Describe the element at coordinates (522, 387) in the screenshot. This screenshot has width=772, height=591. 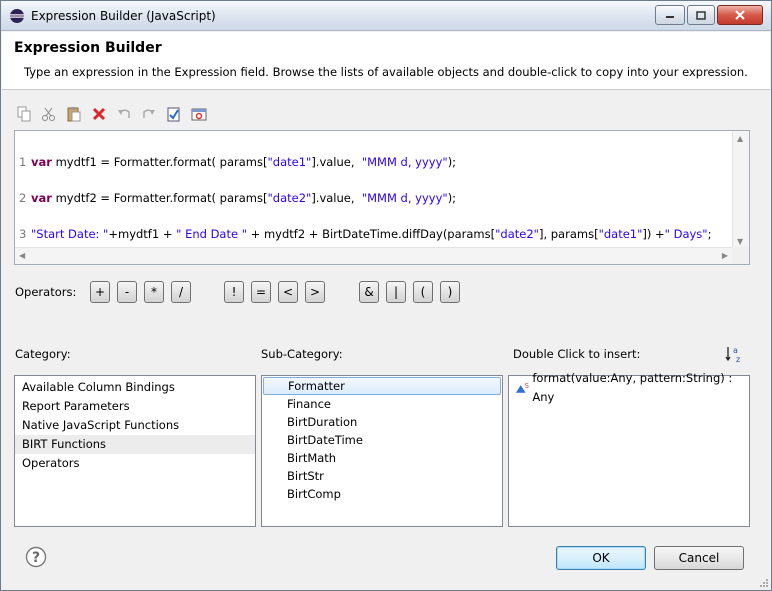
I see `static-method-icon: S` at that location.